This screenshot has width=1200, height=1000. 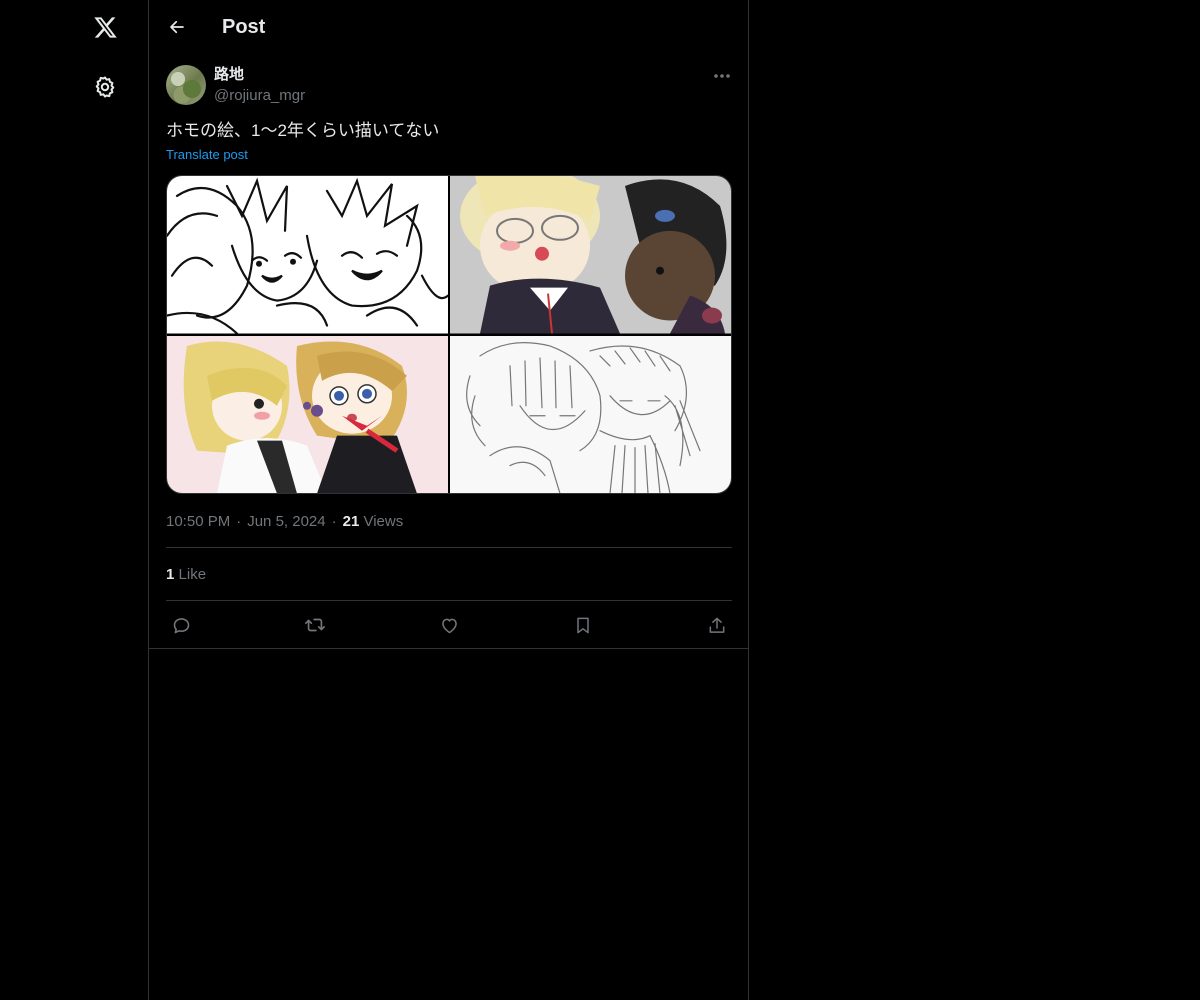 What do you see at coordinates (105, 27) in the screenshot?
I see `x-logo-icon` at bounding box center [105, 27].